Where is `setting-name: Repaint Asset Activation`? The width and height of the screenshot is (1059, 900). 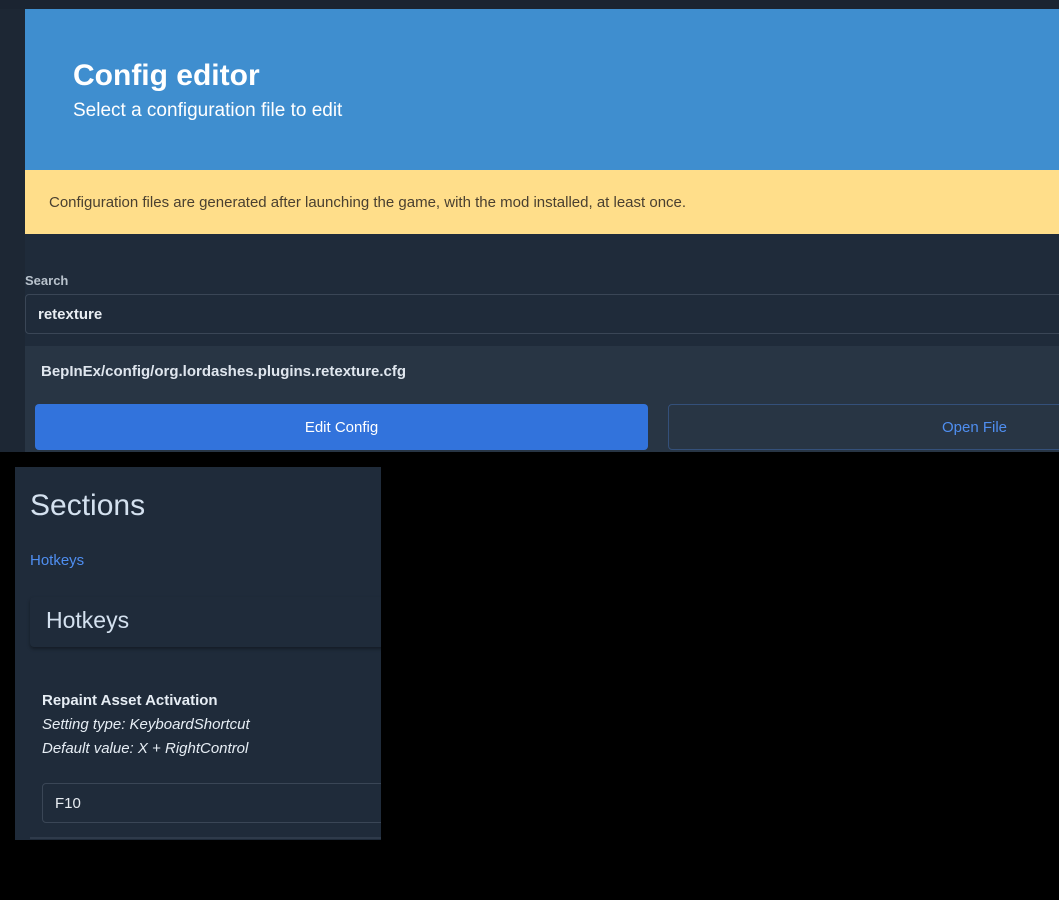
setting-name: Repaint Asset Activation is located at coordinates (130, 700).